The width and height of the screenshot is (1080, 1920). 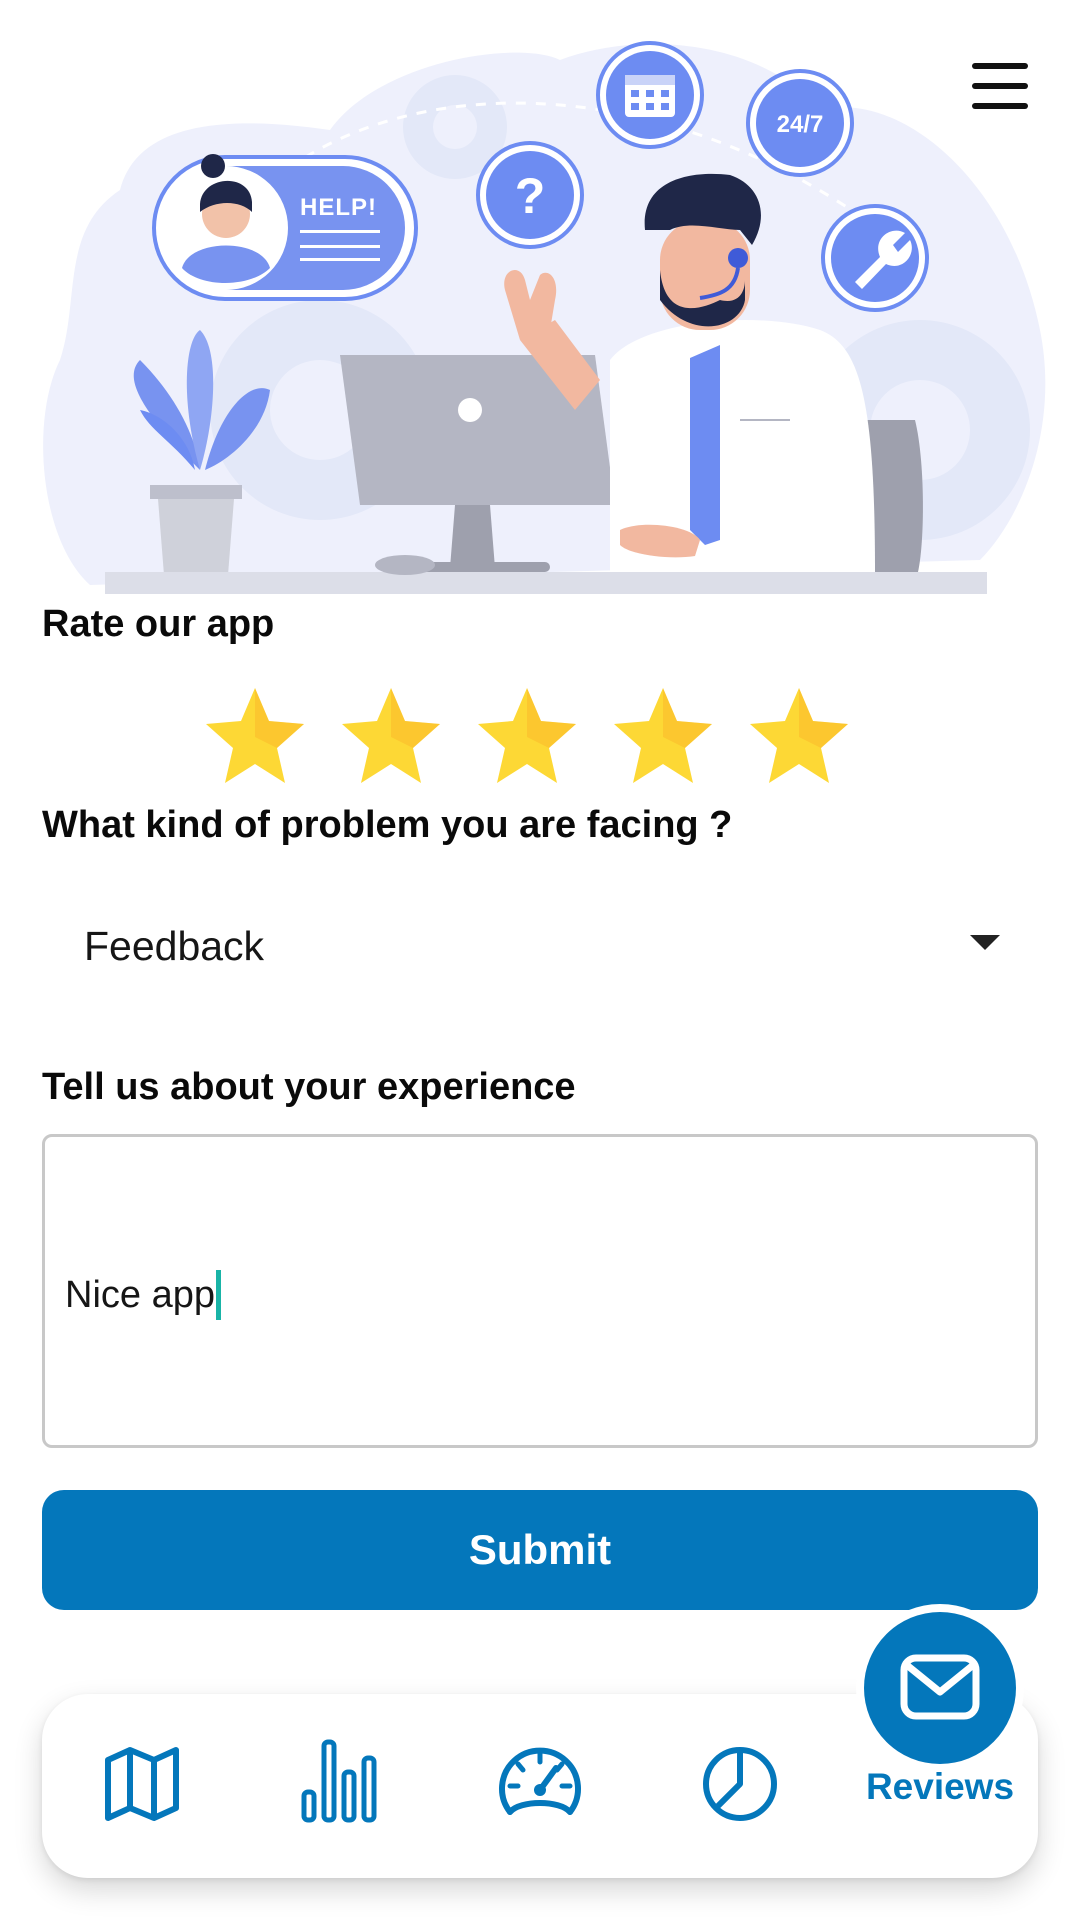 I want to click on text-cursor, so click(x=218, y=1295).